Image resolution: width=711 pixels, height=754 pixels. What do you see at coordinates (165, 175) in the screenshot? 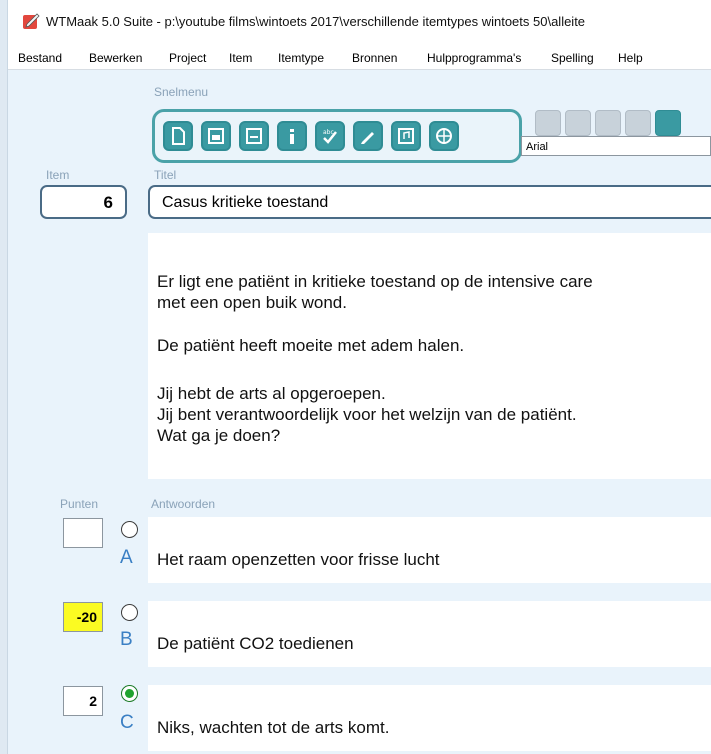
I see `titel-label: Titel` at bounding box center [165, 175].